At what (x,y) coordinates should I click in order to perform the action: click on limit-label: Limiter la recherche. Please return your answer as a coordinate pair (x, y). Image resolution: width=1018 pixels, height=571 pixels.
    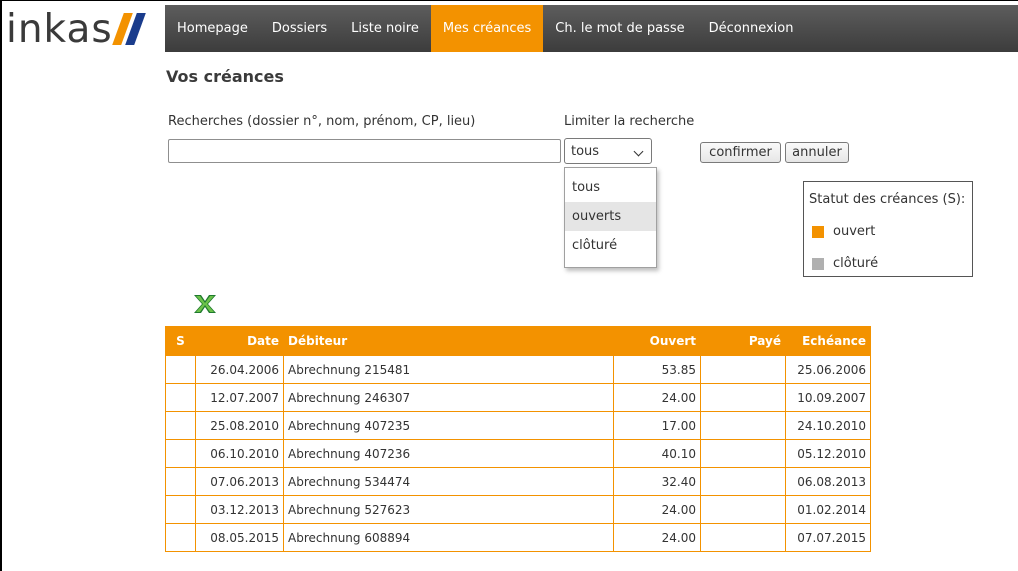
    Looking at the image, I should click on (629, 121).